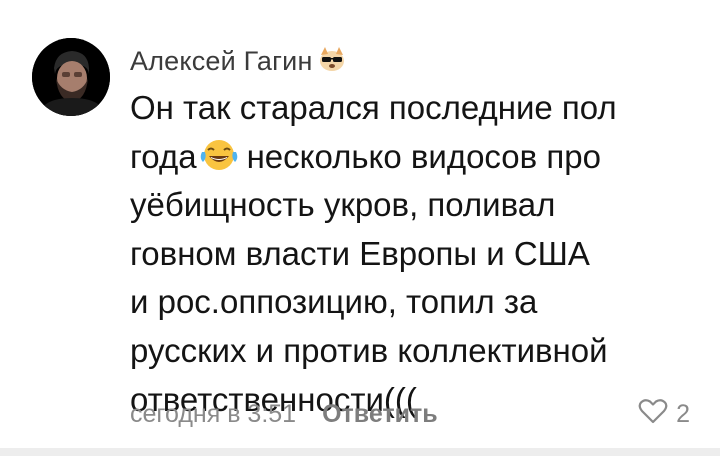 Image resolution: width=720 pixels, height=456 pixels. I want to click on bearded-man-avatar-icon, so click(71, 77).